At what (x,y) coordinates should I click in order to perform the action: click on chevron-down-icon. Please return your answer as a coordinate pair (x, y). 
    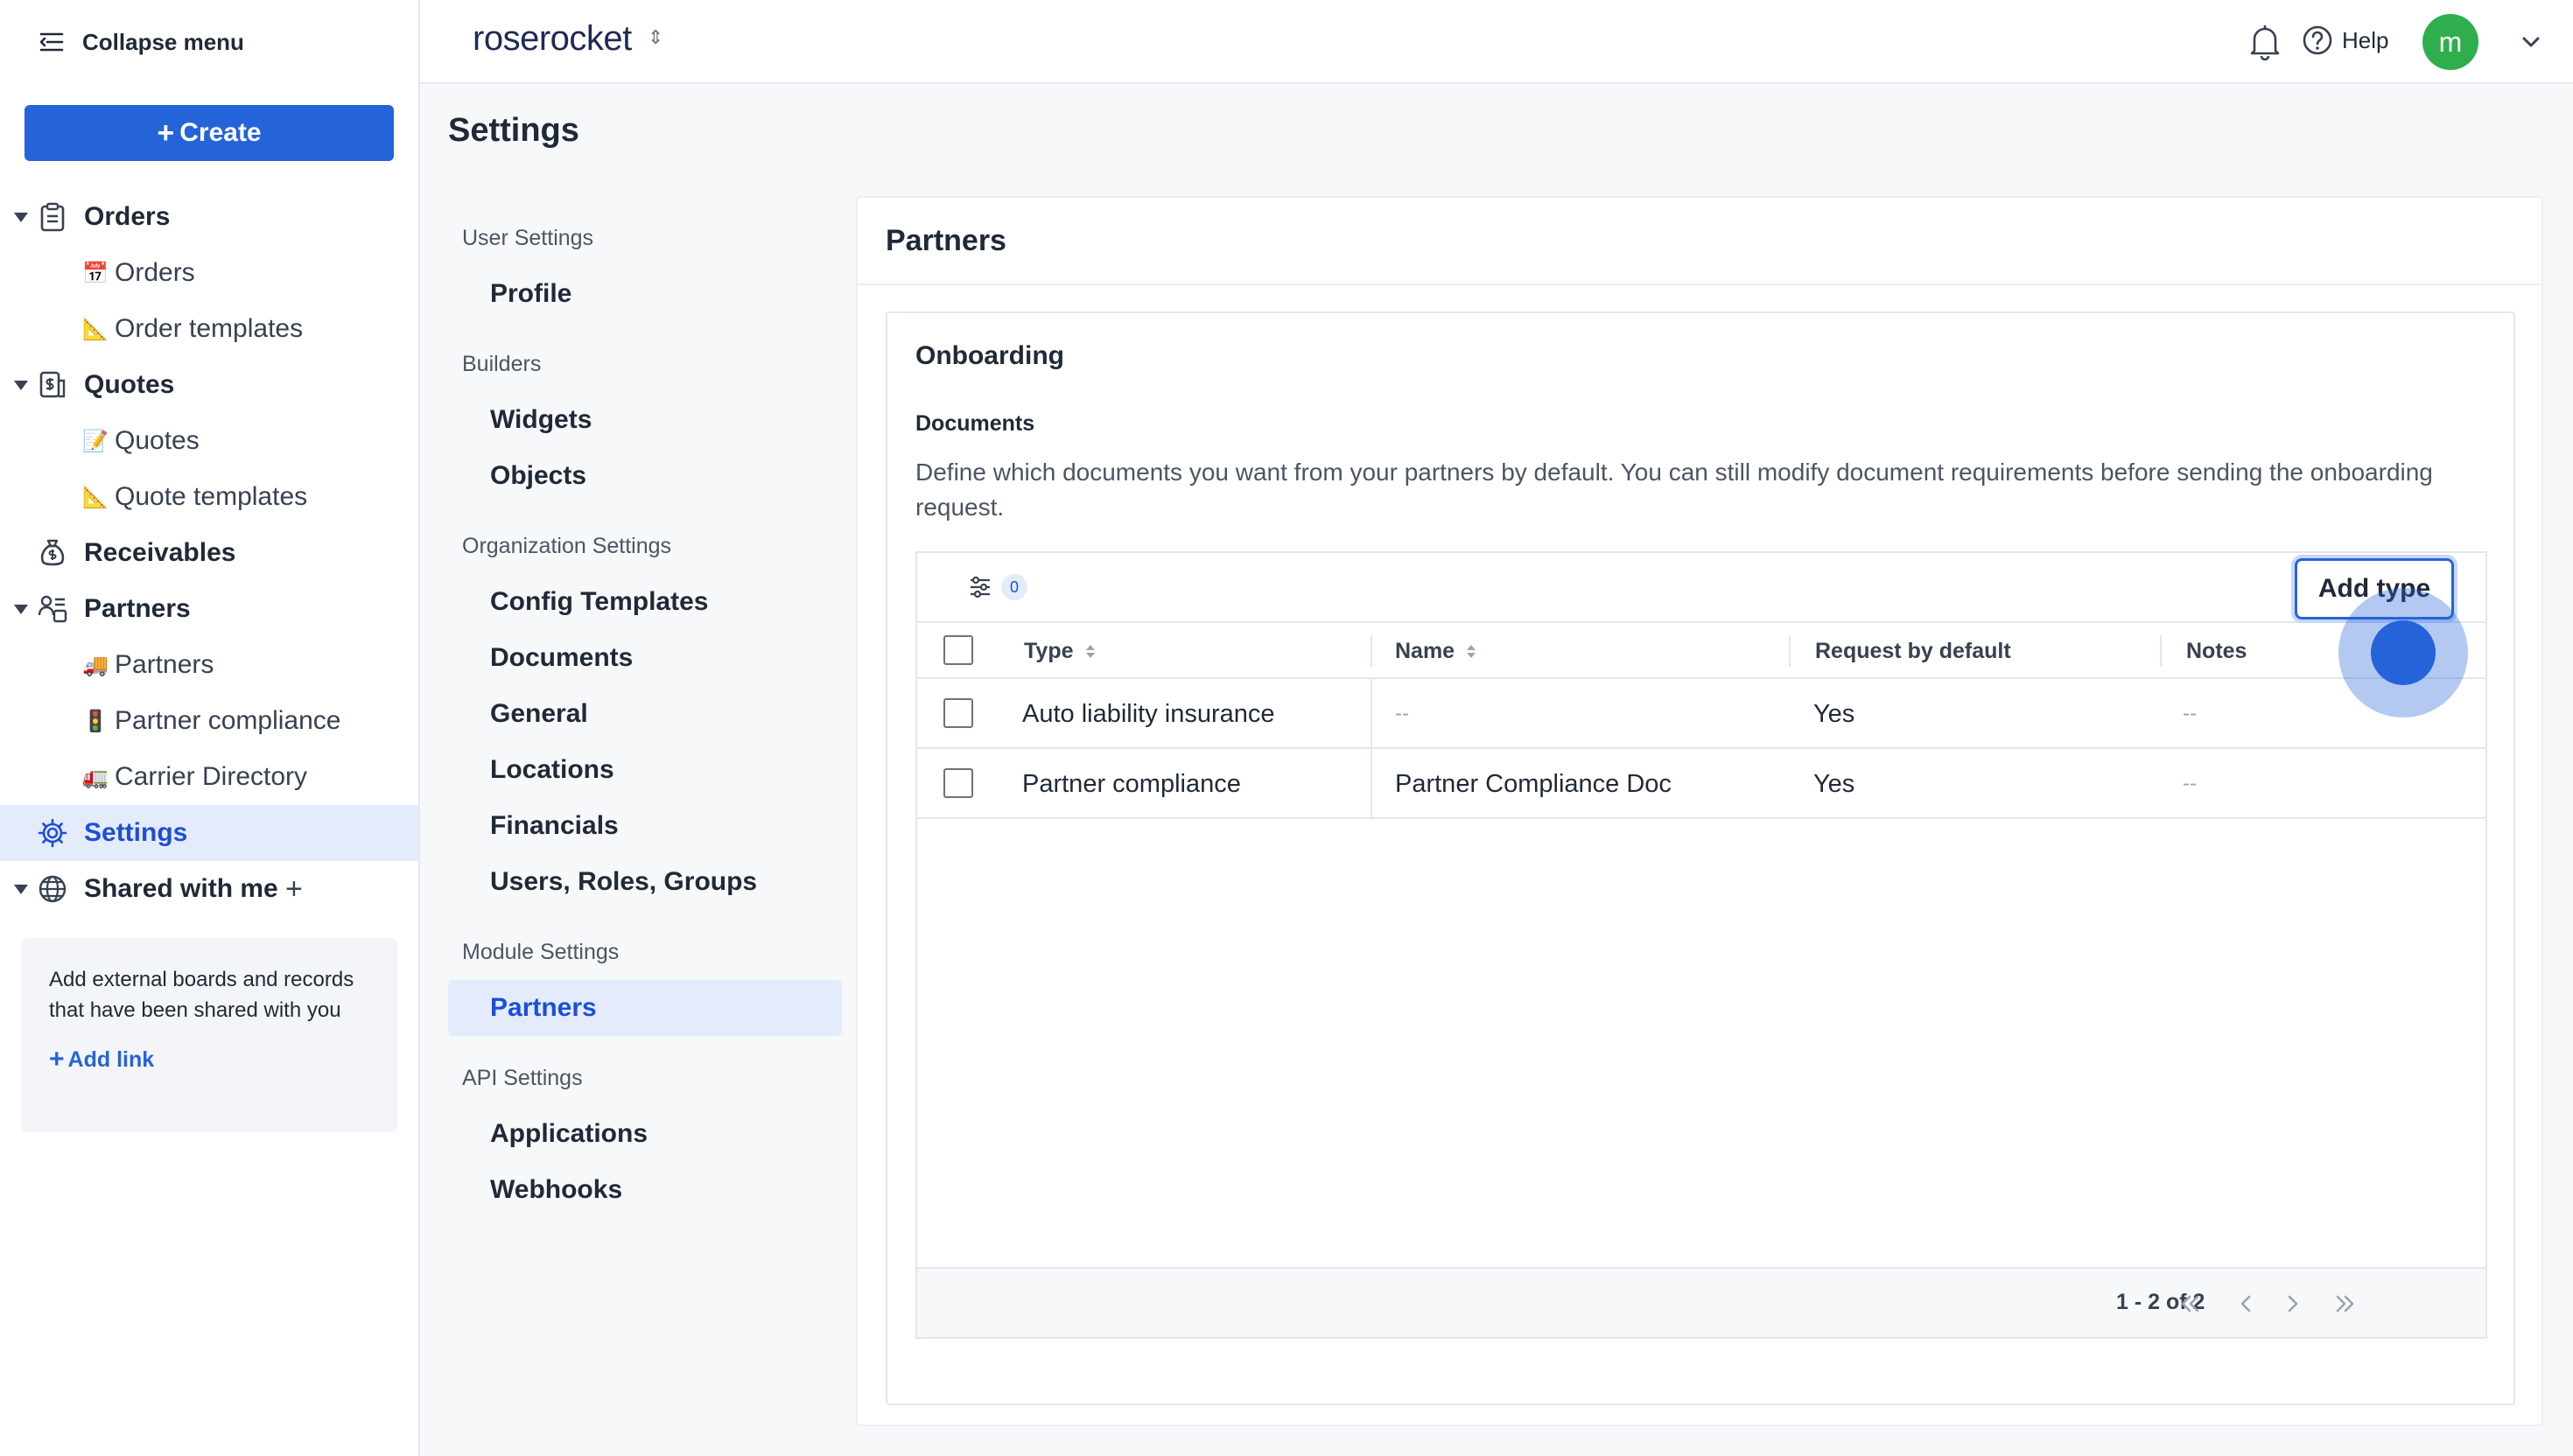
    Looking at the image, I should click on (2531, 42).